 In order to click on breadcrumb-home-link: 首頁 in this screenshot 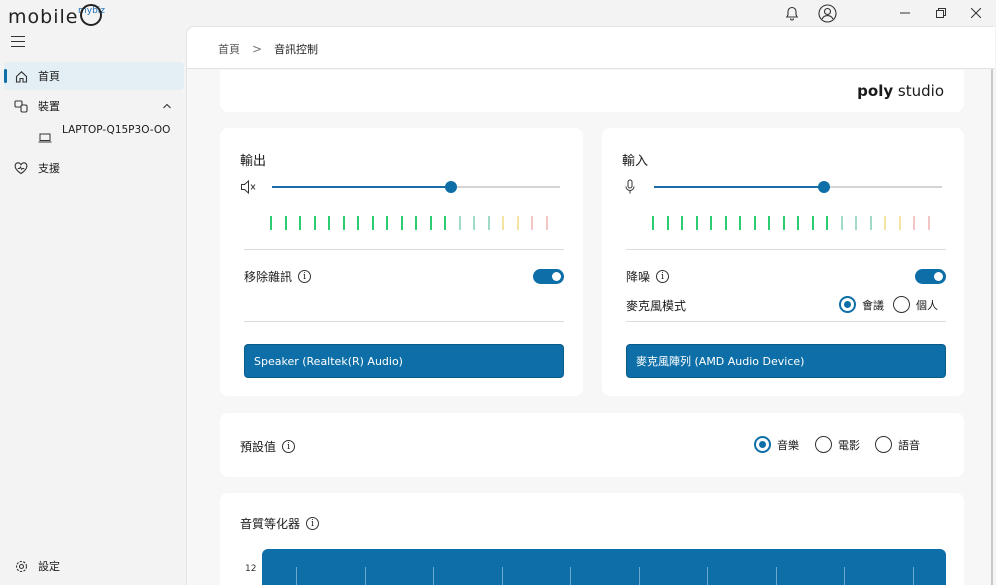, I will do `click(229, 49)`.